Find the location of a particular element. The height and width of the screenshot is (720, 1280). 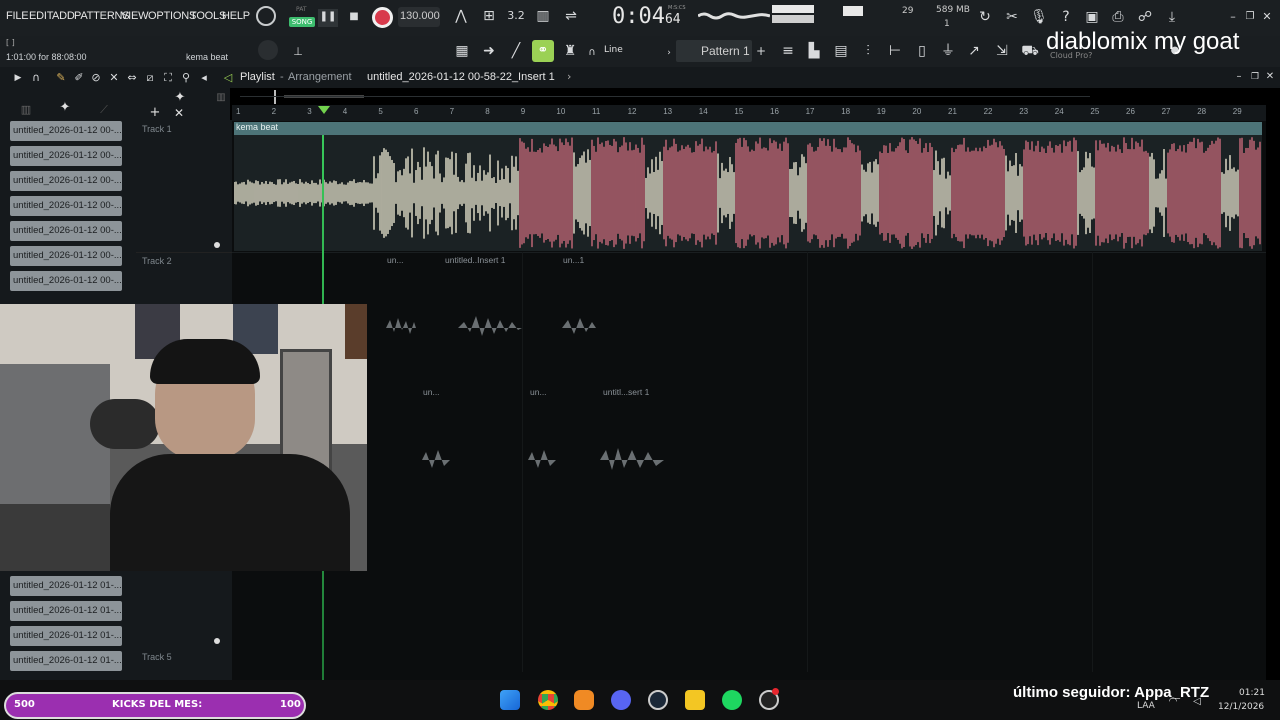

wifi-icon: ◠ is located at coordinates (1173, 702).